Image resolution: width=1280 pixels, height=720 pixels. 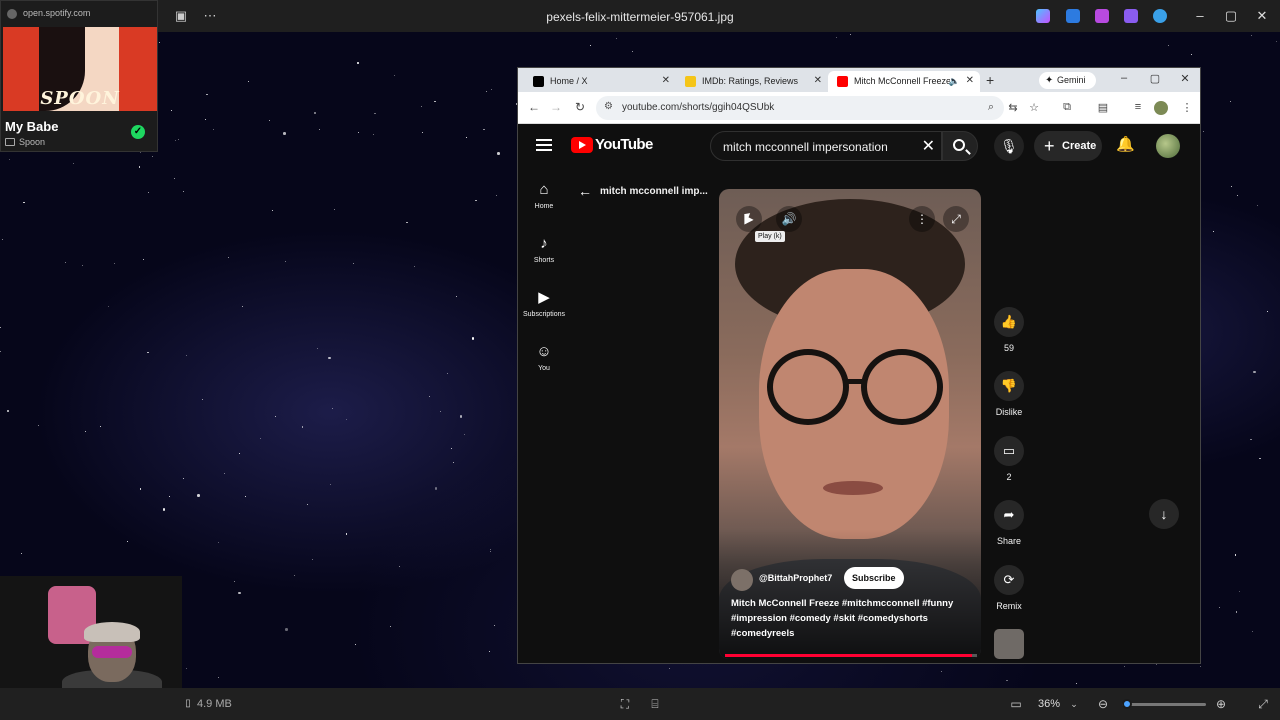 I want to click on gemini-button: ✦ Gemini, so click(x=1067, y=80).